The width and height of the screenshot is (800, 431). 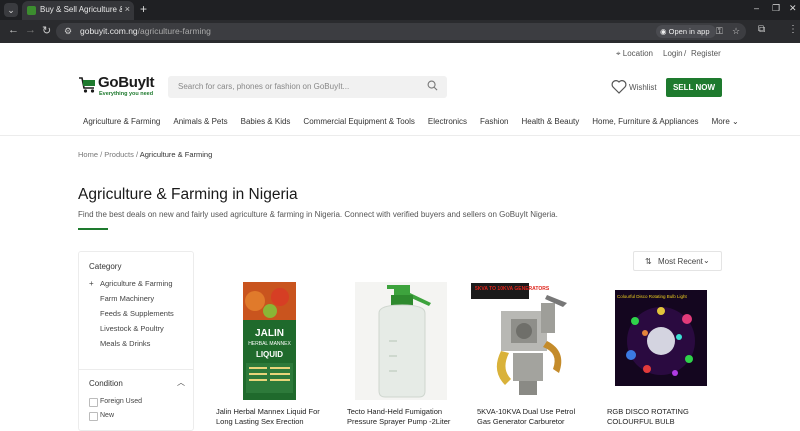 What do you see at coordinates (756, 8) in the screenshot?
I see `minimize-icon: –` at bounding box center [756, 8].